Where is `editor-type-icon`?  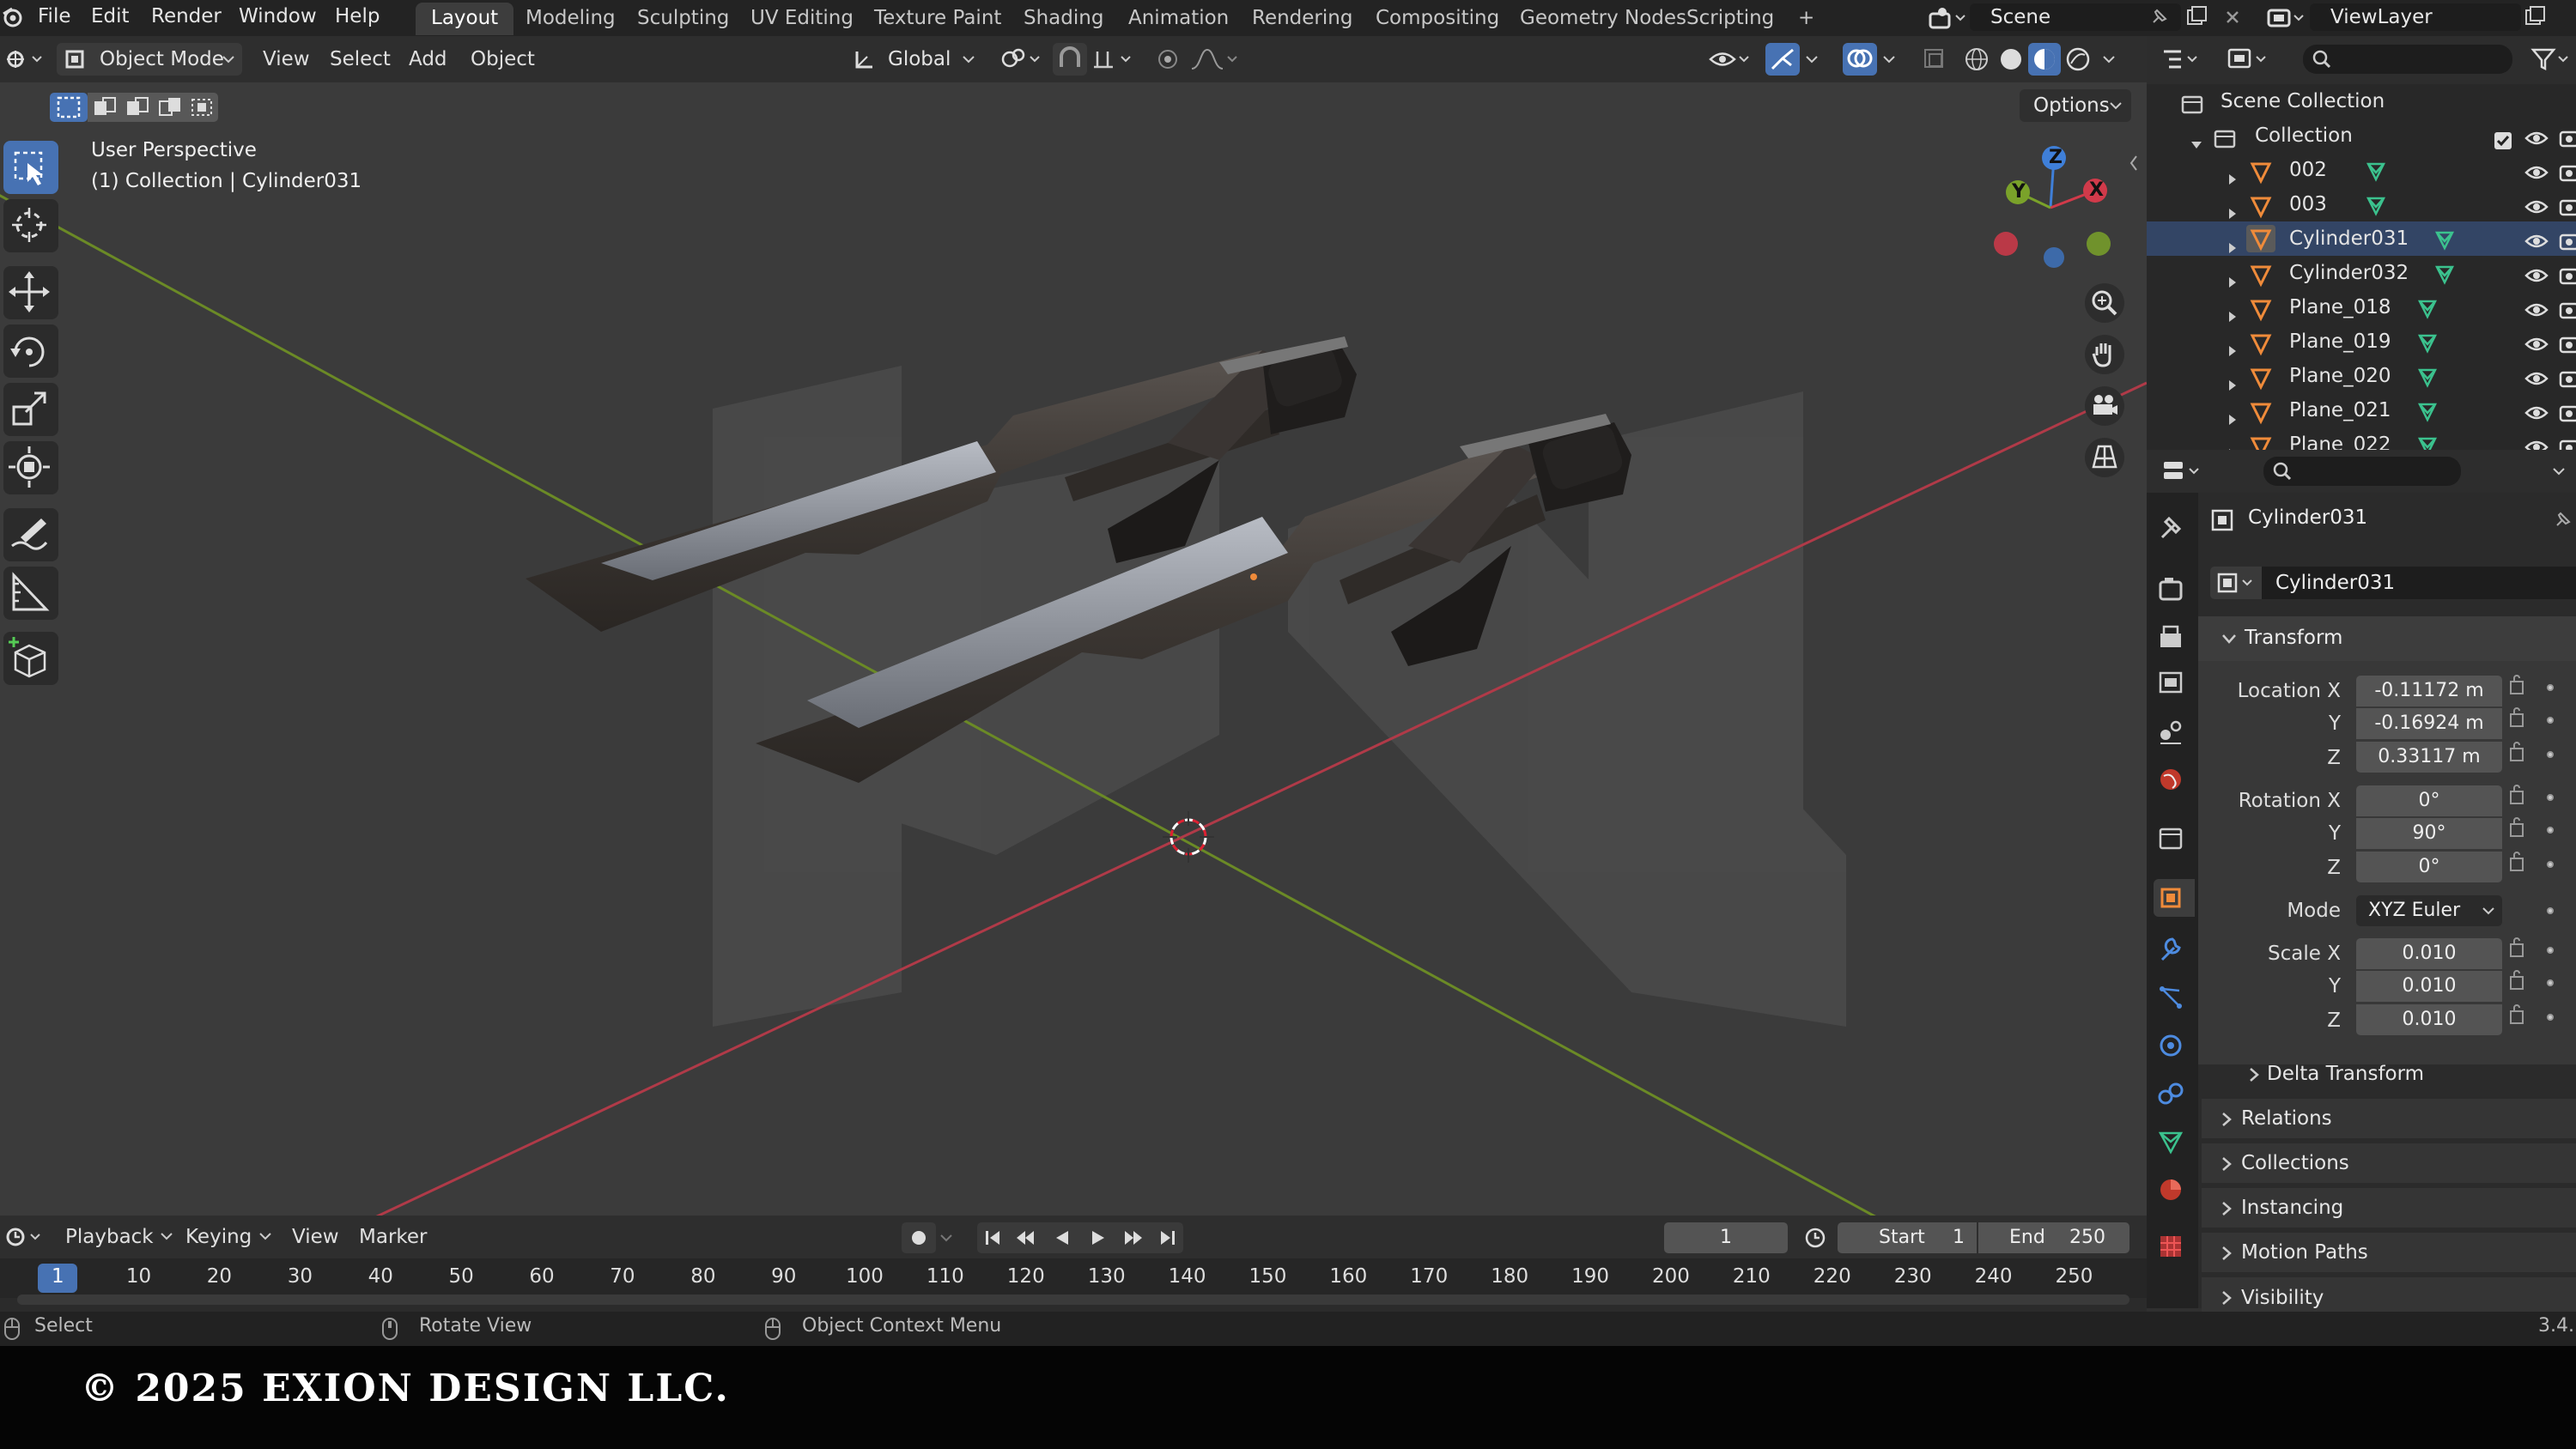
editor-type-icon is located at coordinates (25, 60).